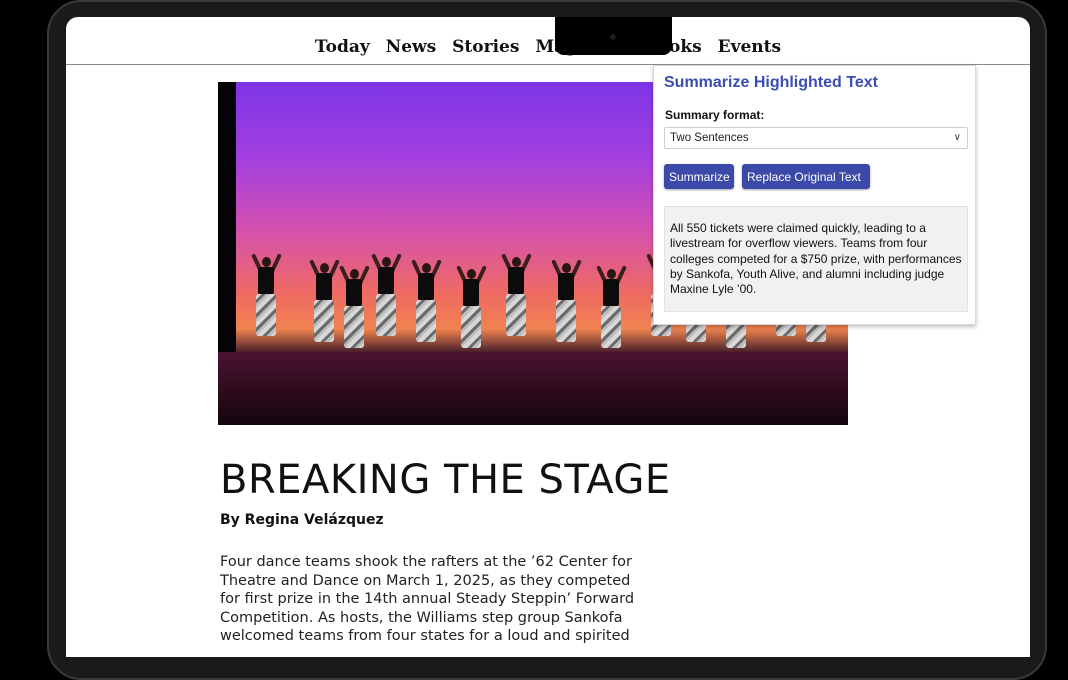  What do you see at coordinates (749, 47) in the screenshot?
I see `nav-item-events: Events` at bounding box center [749, 47].